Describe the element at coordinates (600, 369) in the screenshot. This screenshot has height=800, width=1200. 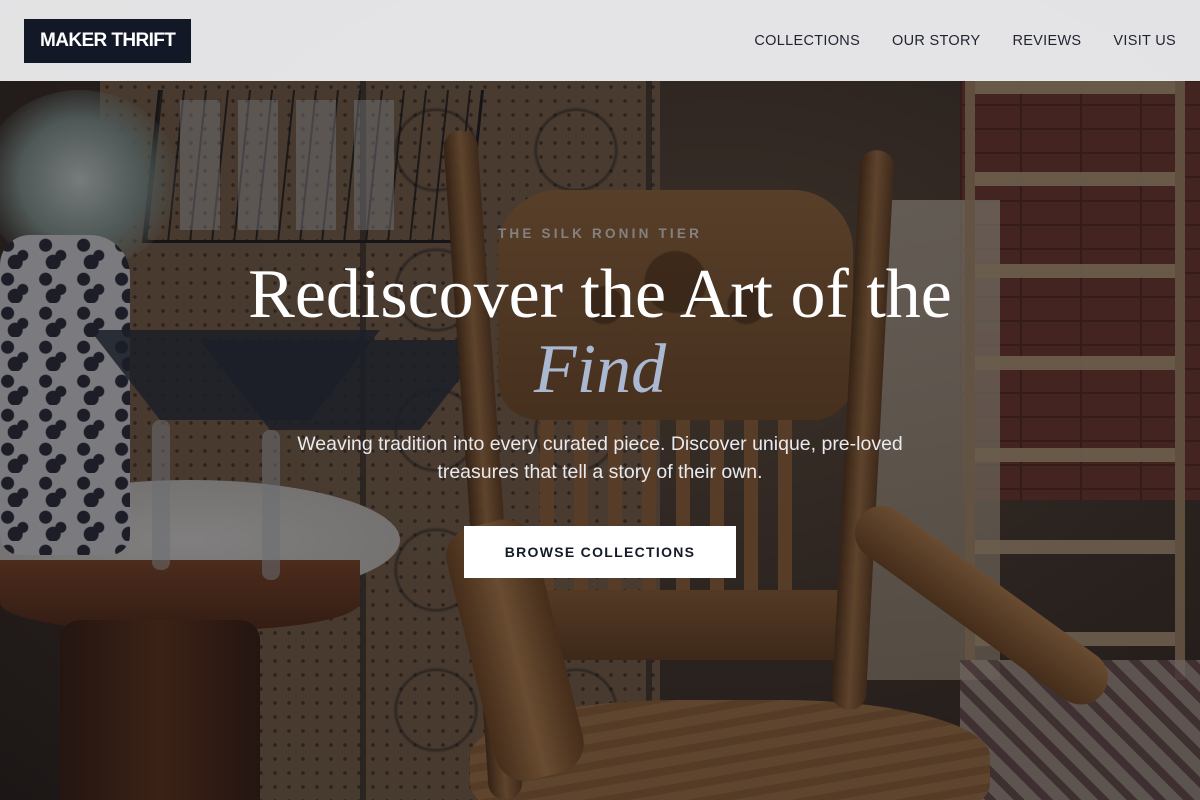
I see `hero-headline-accent: Find` at that location.